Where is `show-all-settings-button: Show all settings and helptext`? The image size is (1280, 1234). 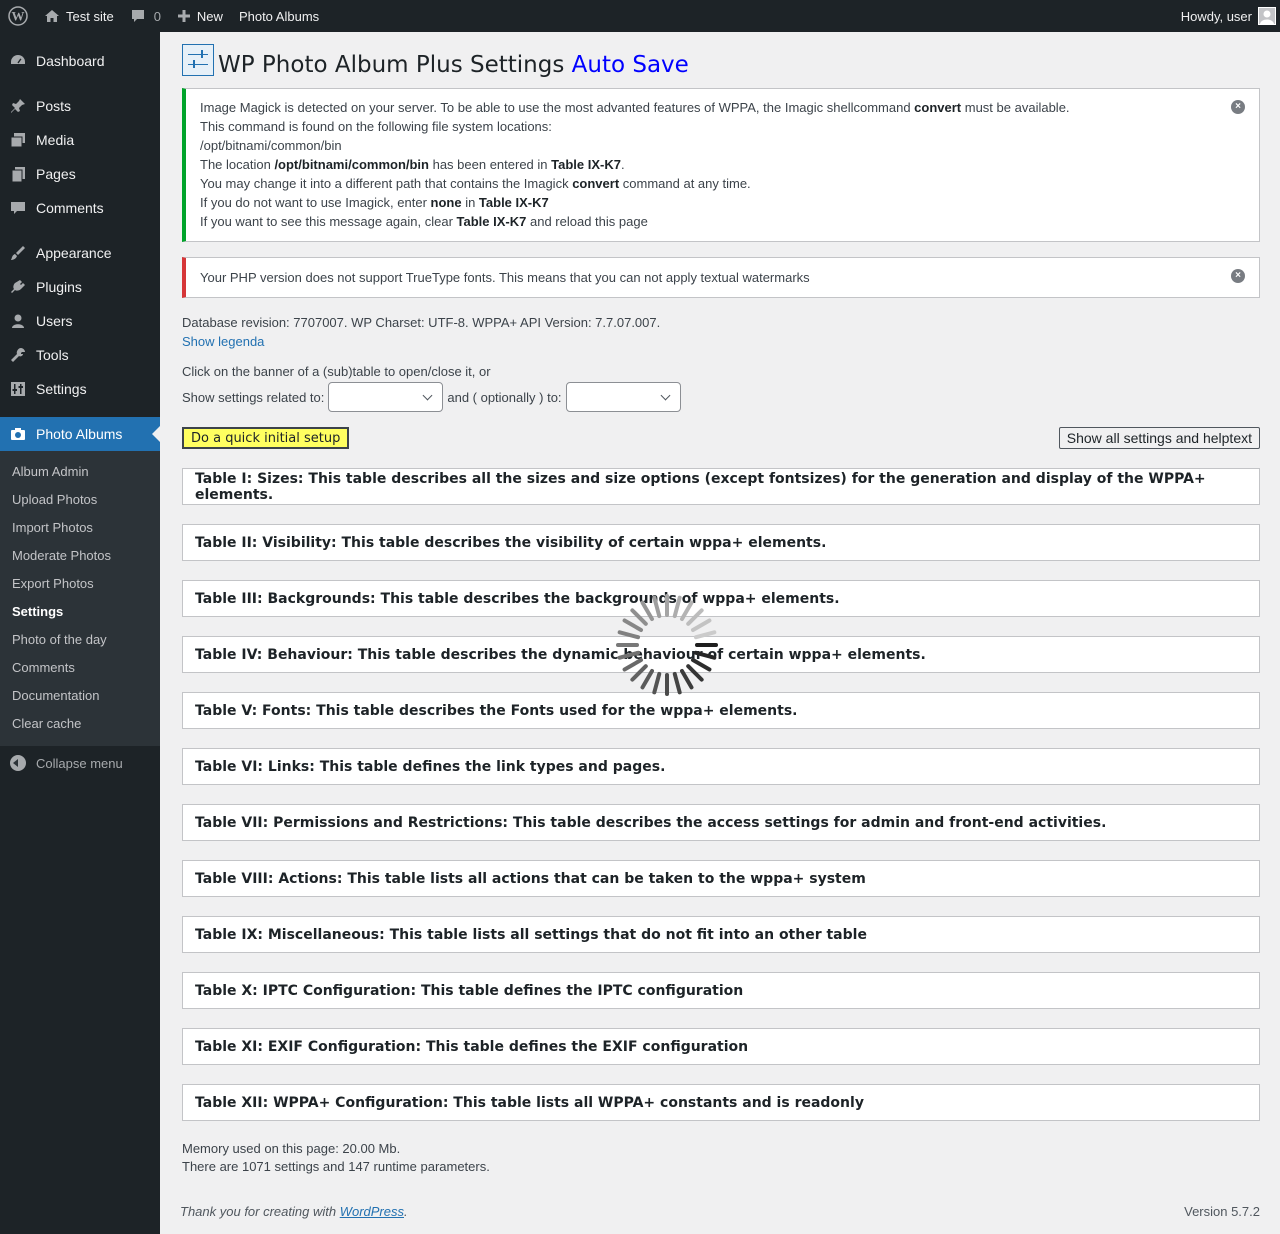
show-all-settings-button: Show all settings and helptext is located at coordinates (1159, 438).